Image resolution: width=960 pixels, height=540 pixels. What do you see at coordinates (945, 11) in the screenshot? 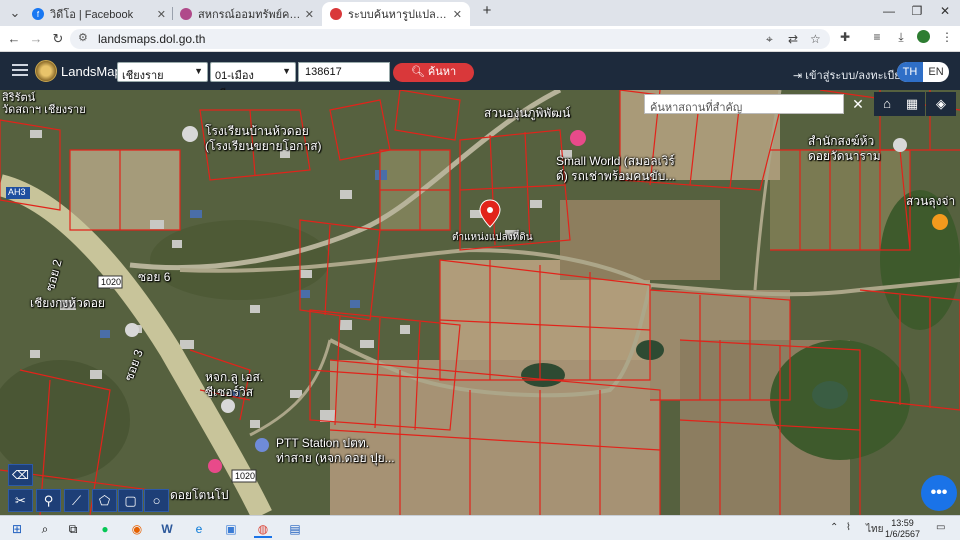
I see `close-window-button: ✕` at bounding box center [945, 11].